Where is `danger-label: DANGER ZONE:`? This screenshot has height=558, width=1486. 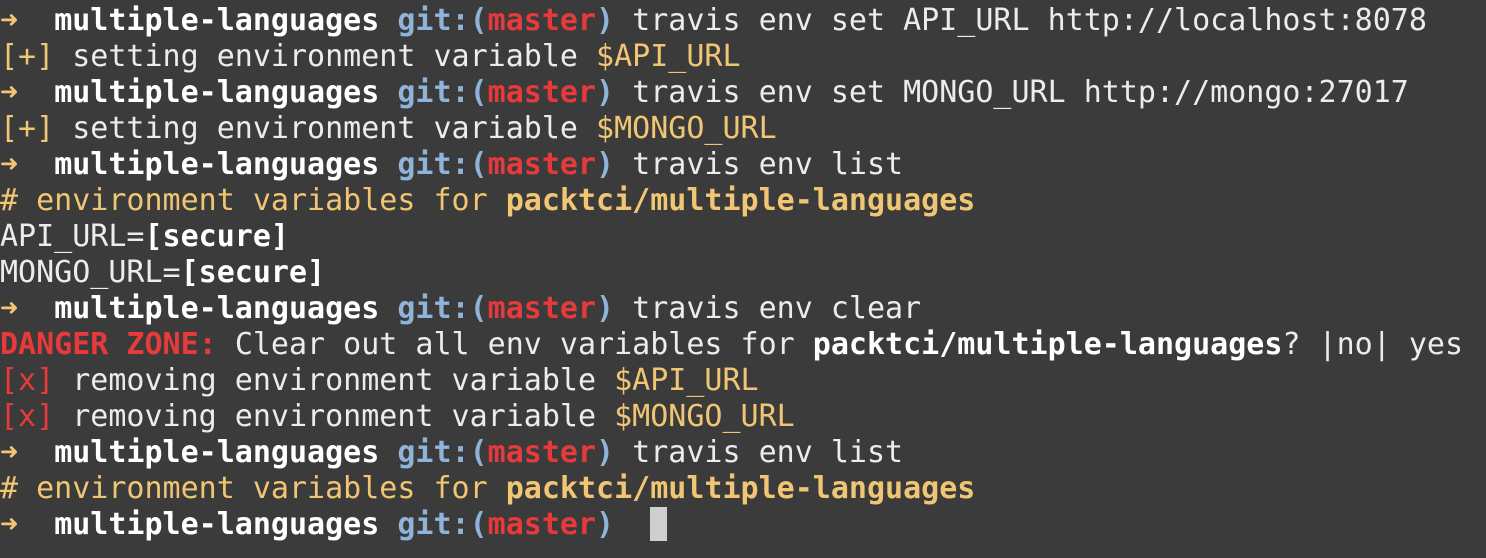
danger-label: DANGER ZONE: is located at coordinates (108, 344).